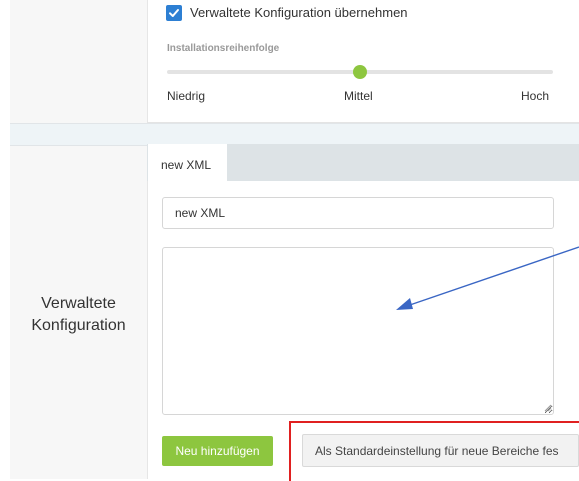 This screenshot has height=481, width=579. Describe the element at coordinates (360, 72) in the screenshot. I see `install-order-slider-thumb` at that location.